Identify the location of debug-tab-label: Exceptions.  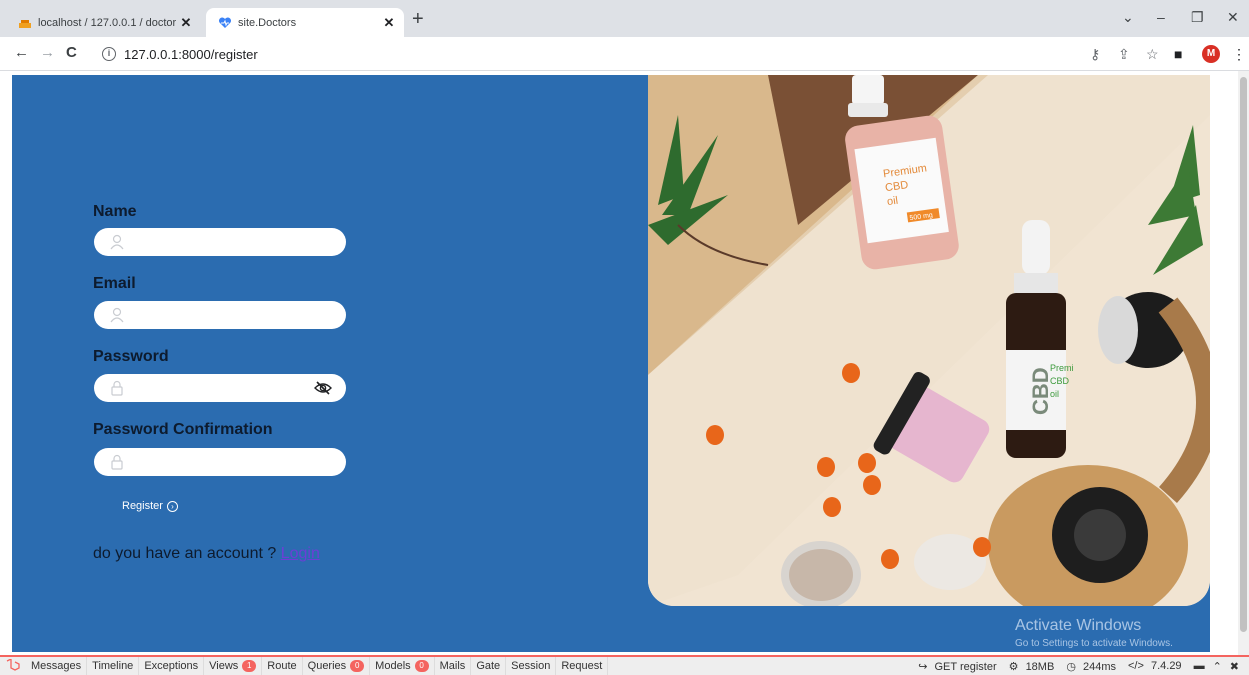
(171, 666).